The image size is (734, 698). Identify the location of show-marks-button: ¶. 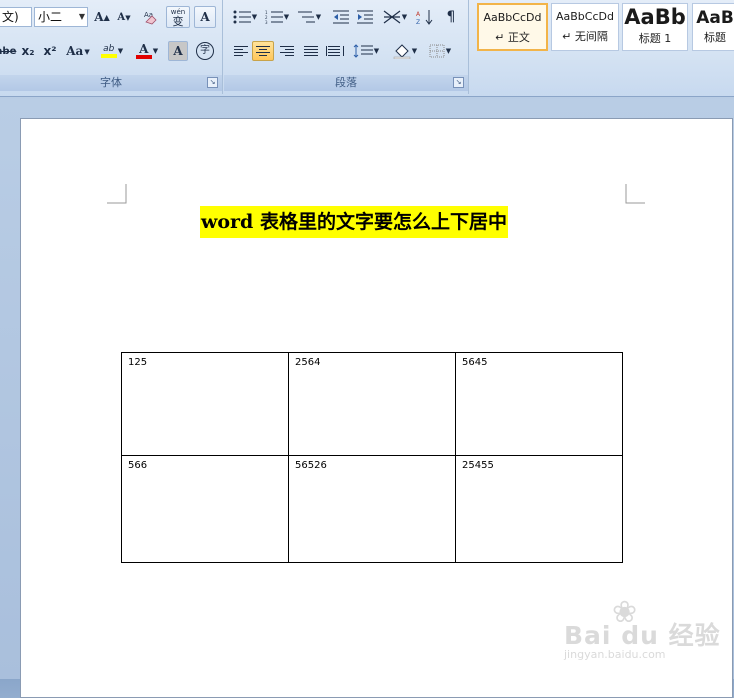
(451, 17).